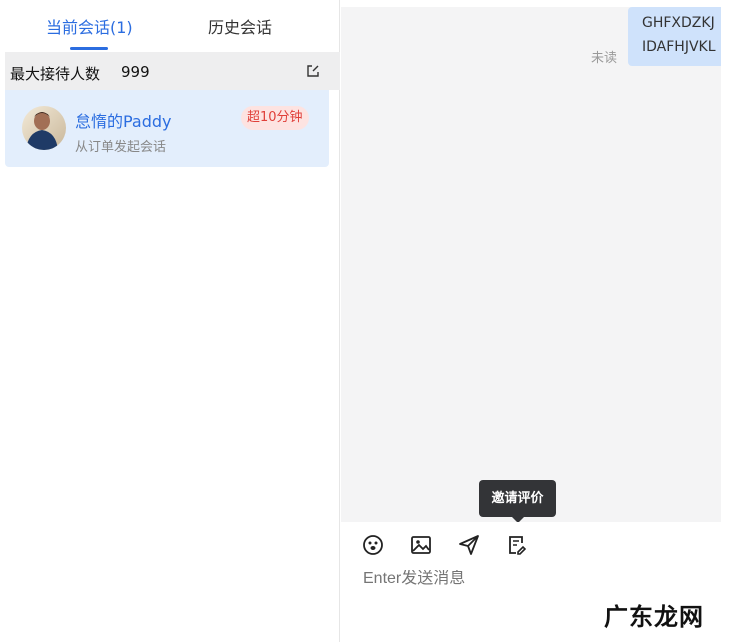 The height and width of the screenshot is (642, 739). Describe the element at coordinates (674, 36) in the screenshot. I see `message-bubble: GHFXDZKJ IDAFHJVKL` at that location.